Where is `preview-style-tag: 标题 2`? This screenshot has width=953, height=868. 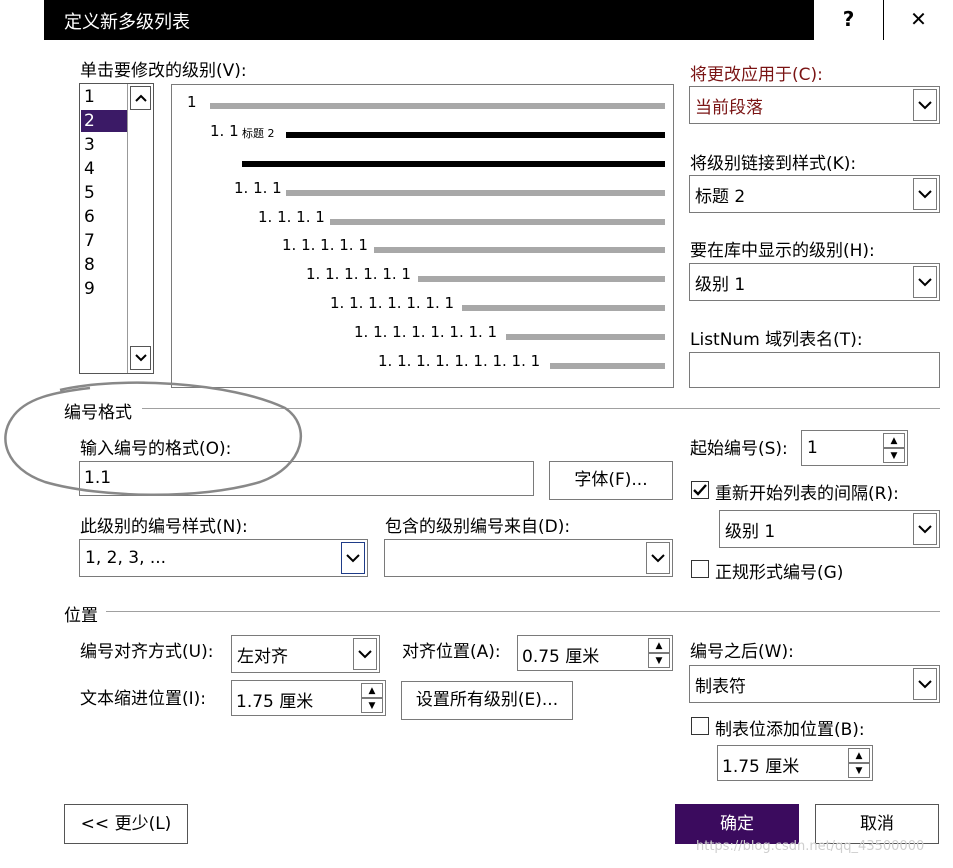
preview-style-tag: 标题 2 is located at coordinates (258, 133).